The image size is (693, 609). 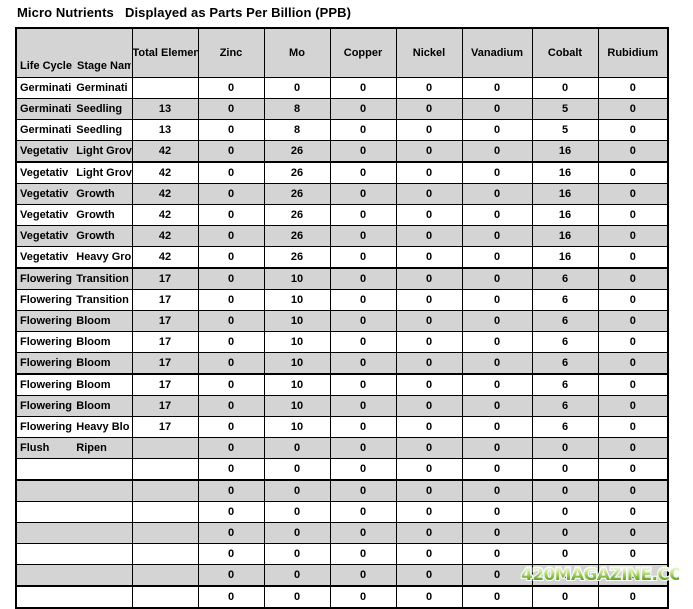 What do you see at coordinates (342, 88) in the screenshot?
I see `table-row: Germinati Germinati 0 0 0 0 0 0 0` at bounding box center [342, 88].